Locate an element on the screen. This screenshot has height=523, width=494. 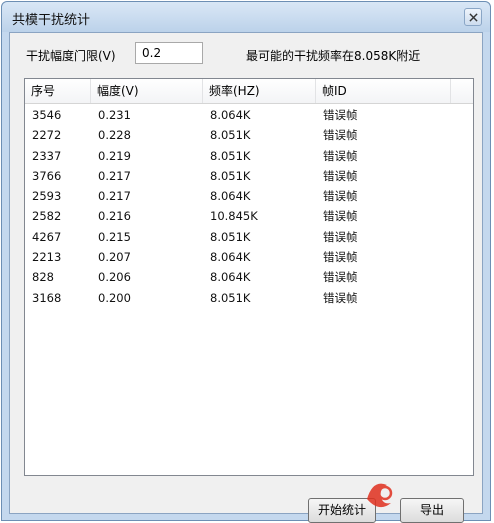
start-stats-button: 开始统计 is located at coordinates (342, 510).